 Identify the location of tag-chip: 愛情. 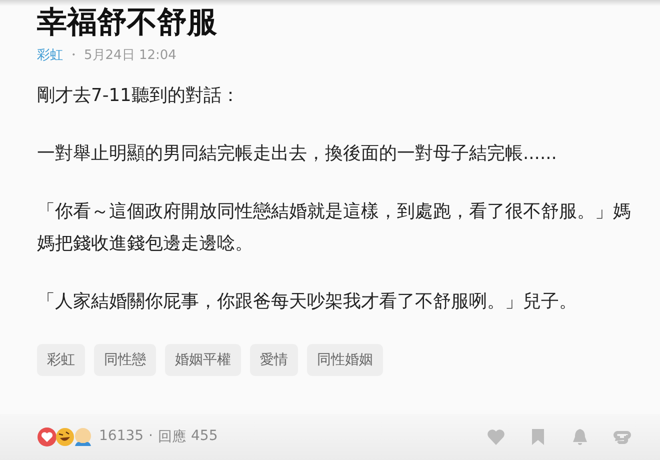
(274, 360).